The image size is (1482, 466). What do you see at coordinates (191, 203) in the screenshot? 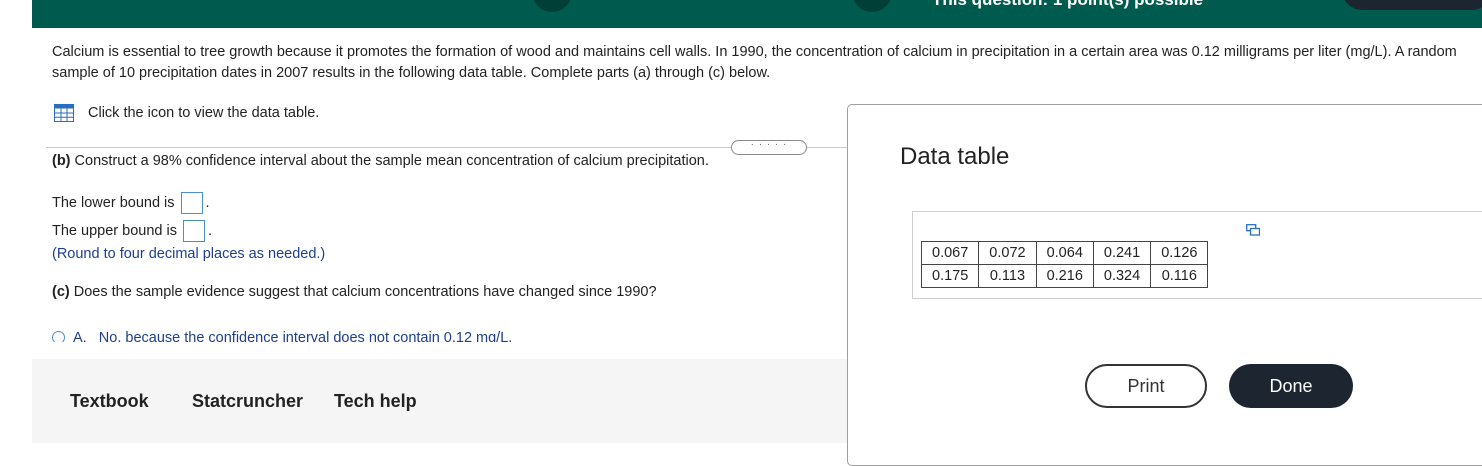
I see `lower-bound-input` at bounding box center [191, 203].